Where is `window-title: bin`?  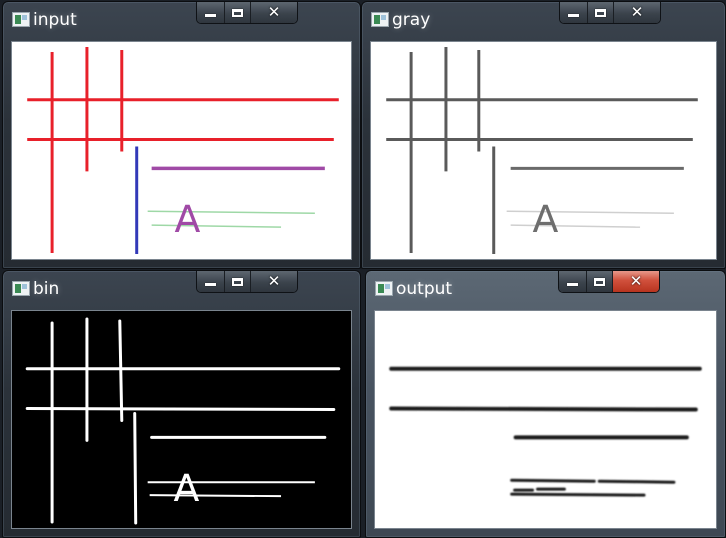 window-title: bin is located at coordinates (46, 289).